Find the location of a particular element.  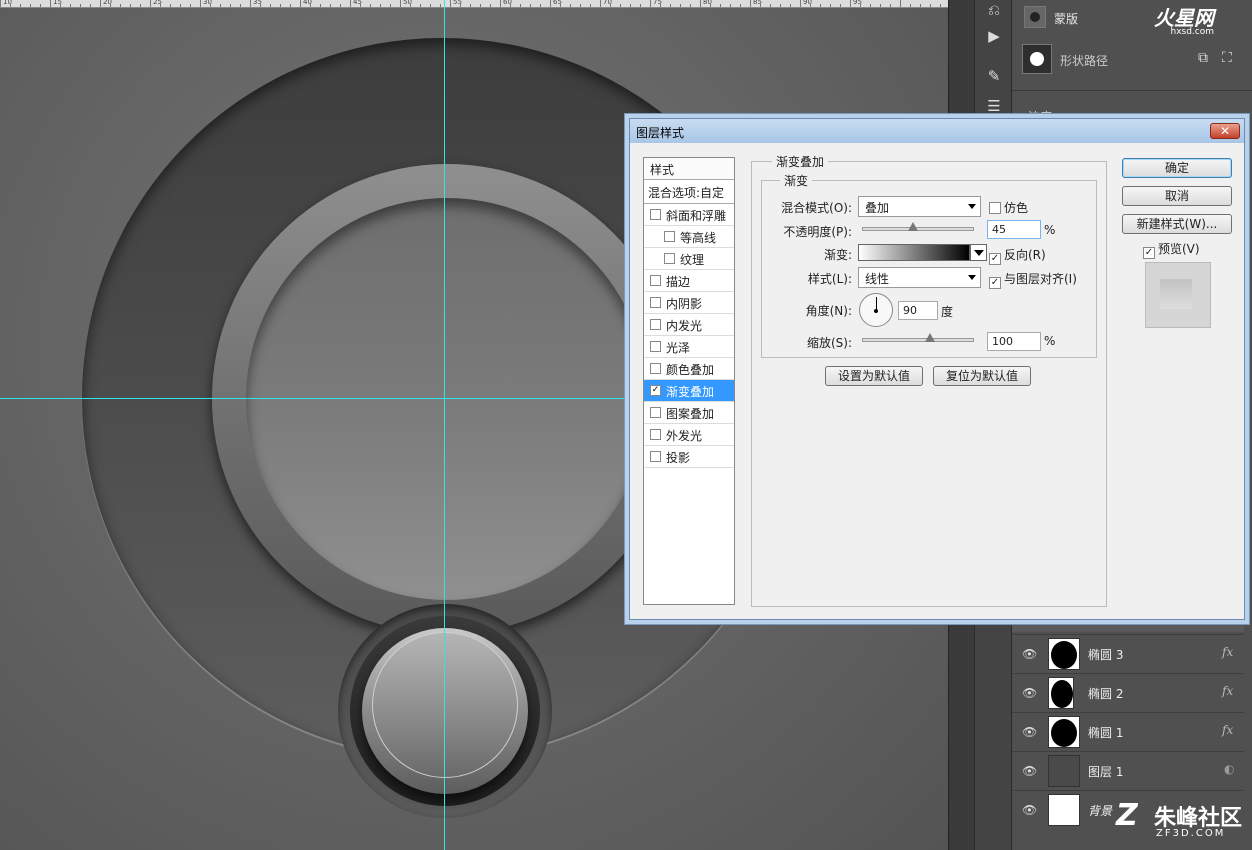

scale-unit: % is located at coordinates (1050, 341).